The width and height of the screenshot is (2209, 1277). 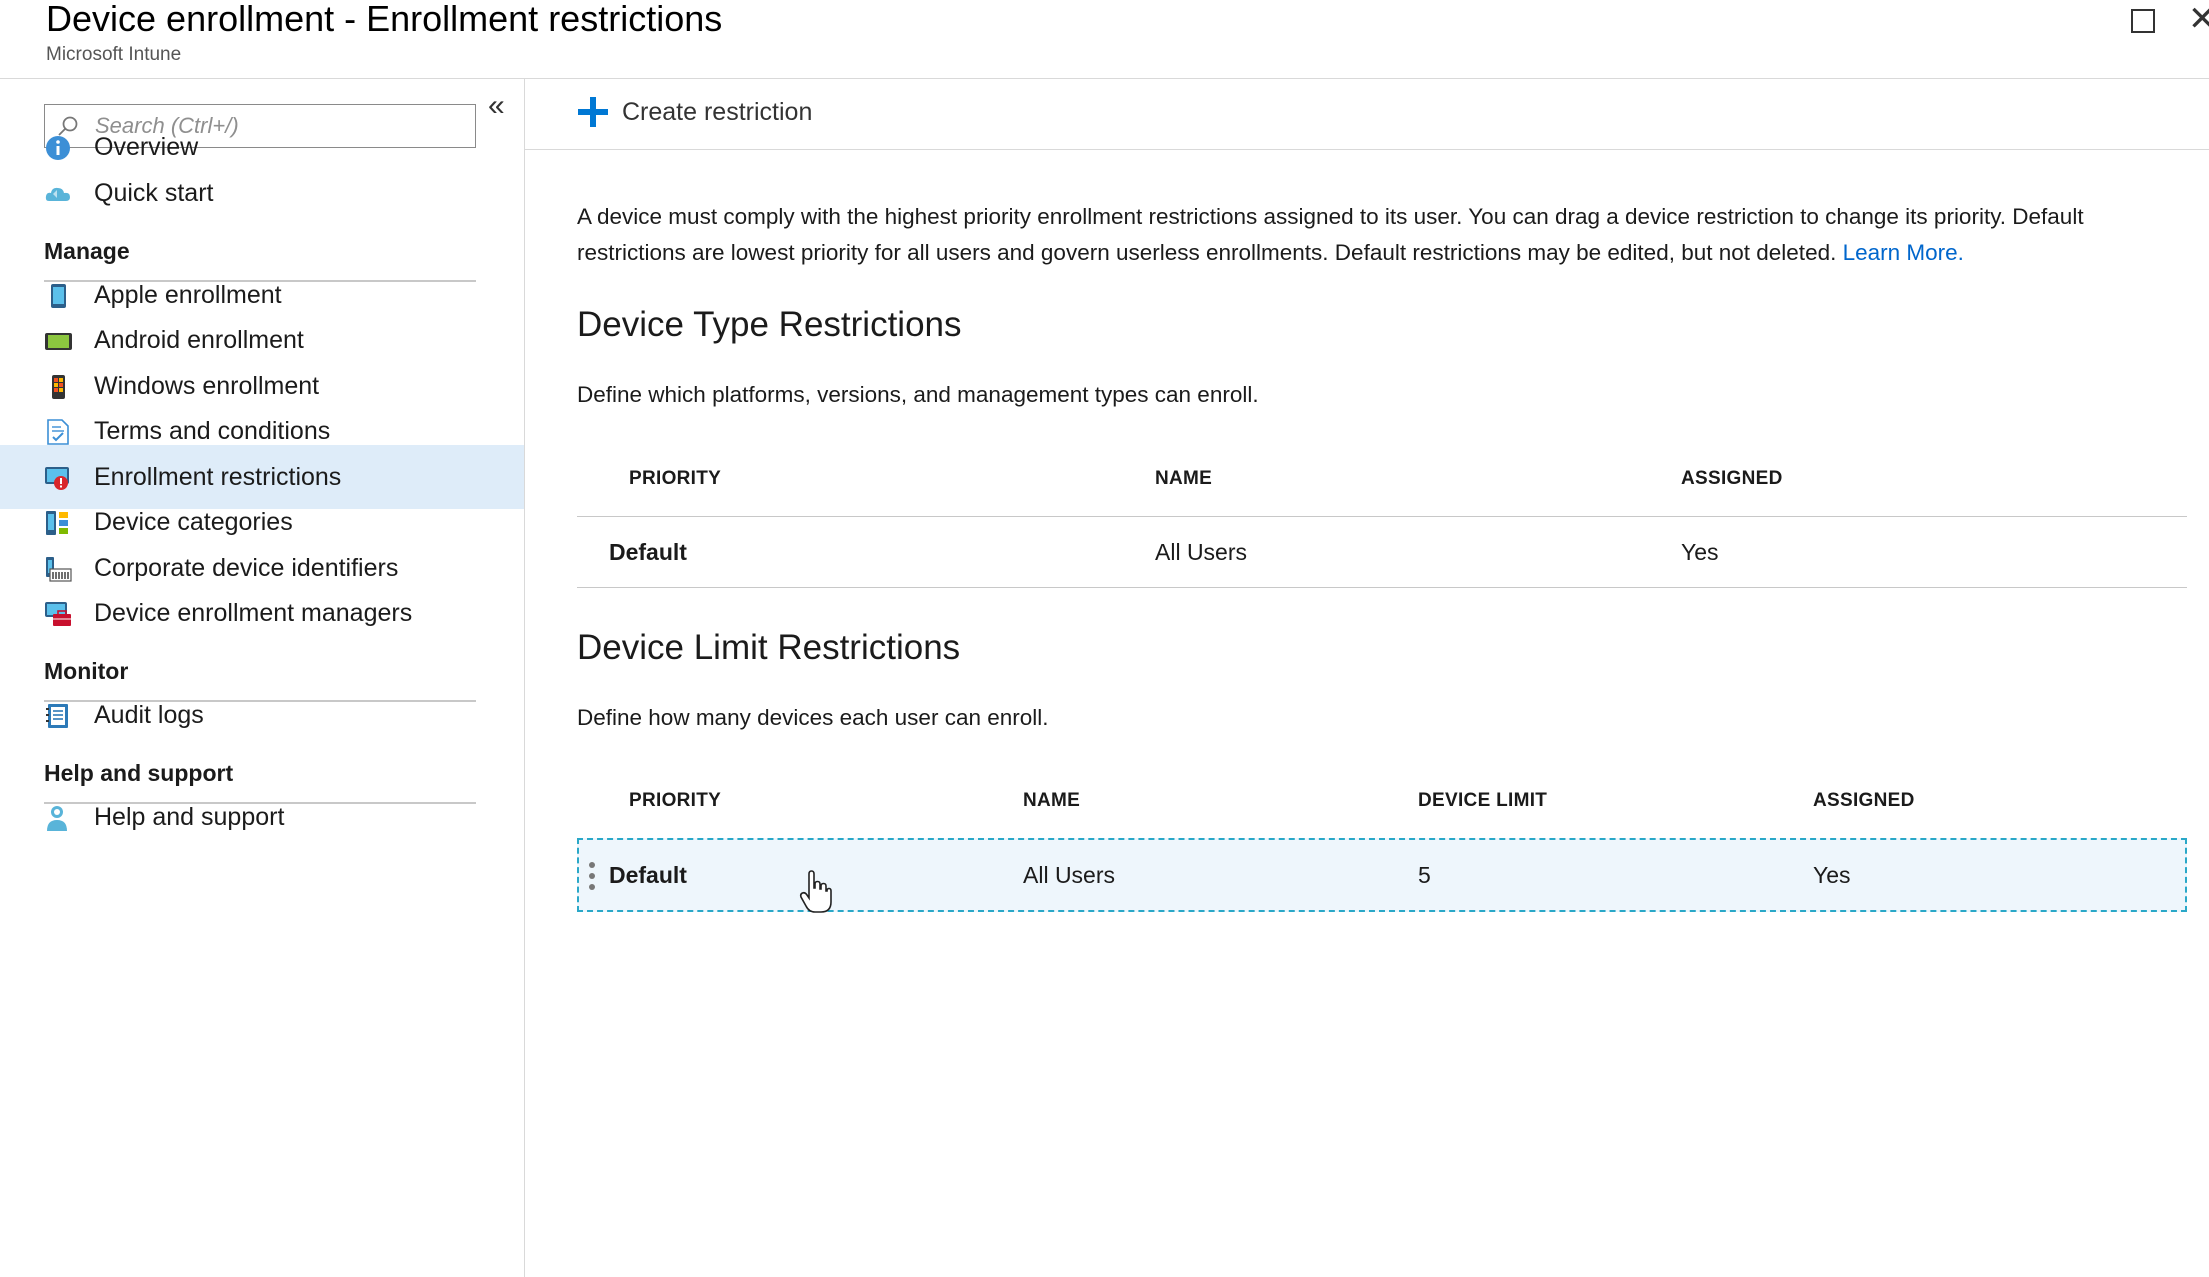 I want to click on android-device-icon, so click(x=58, y=341).